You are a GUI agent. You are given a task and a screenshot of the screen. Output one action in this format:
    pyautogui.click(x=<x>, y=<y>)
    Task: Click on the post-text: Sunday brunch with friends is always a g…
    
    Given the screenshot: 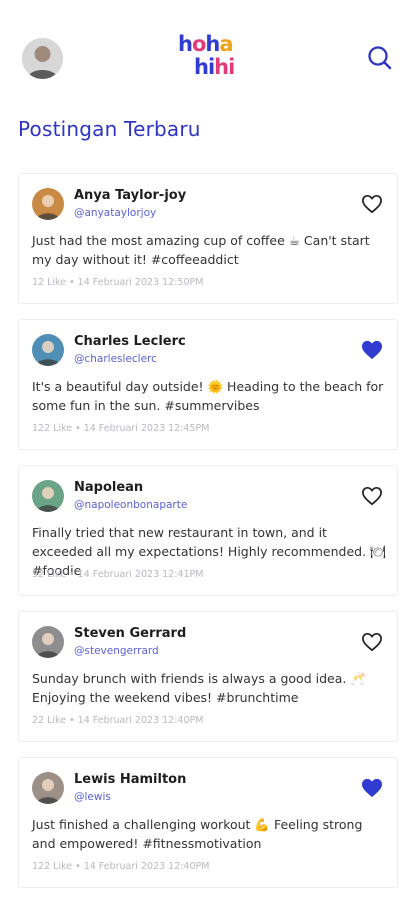 What is the action you would take?
    pyautogui.click(x=199, y=688)
    